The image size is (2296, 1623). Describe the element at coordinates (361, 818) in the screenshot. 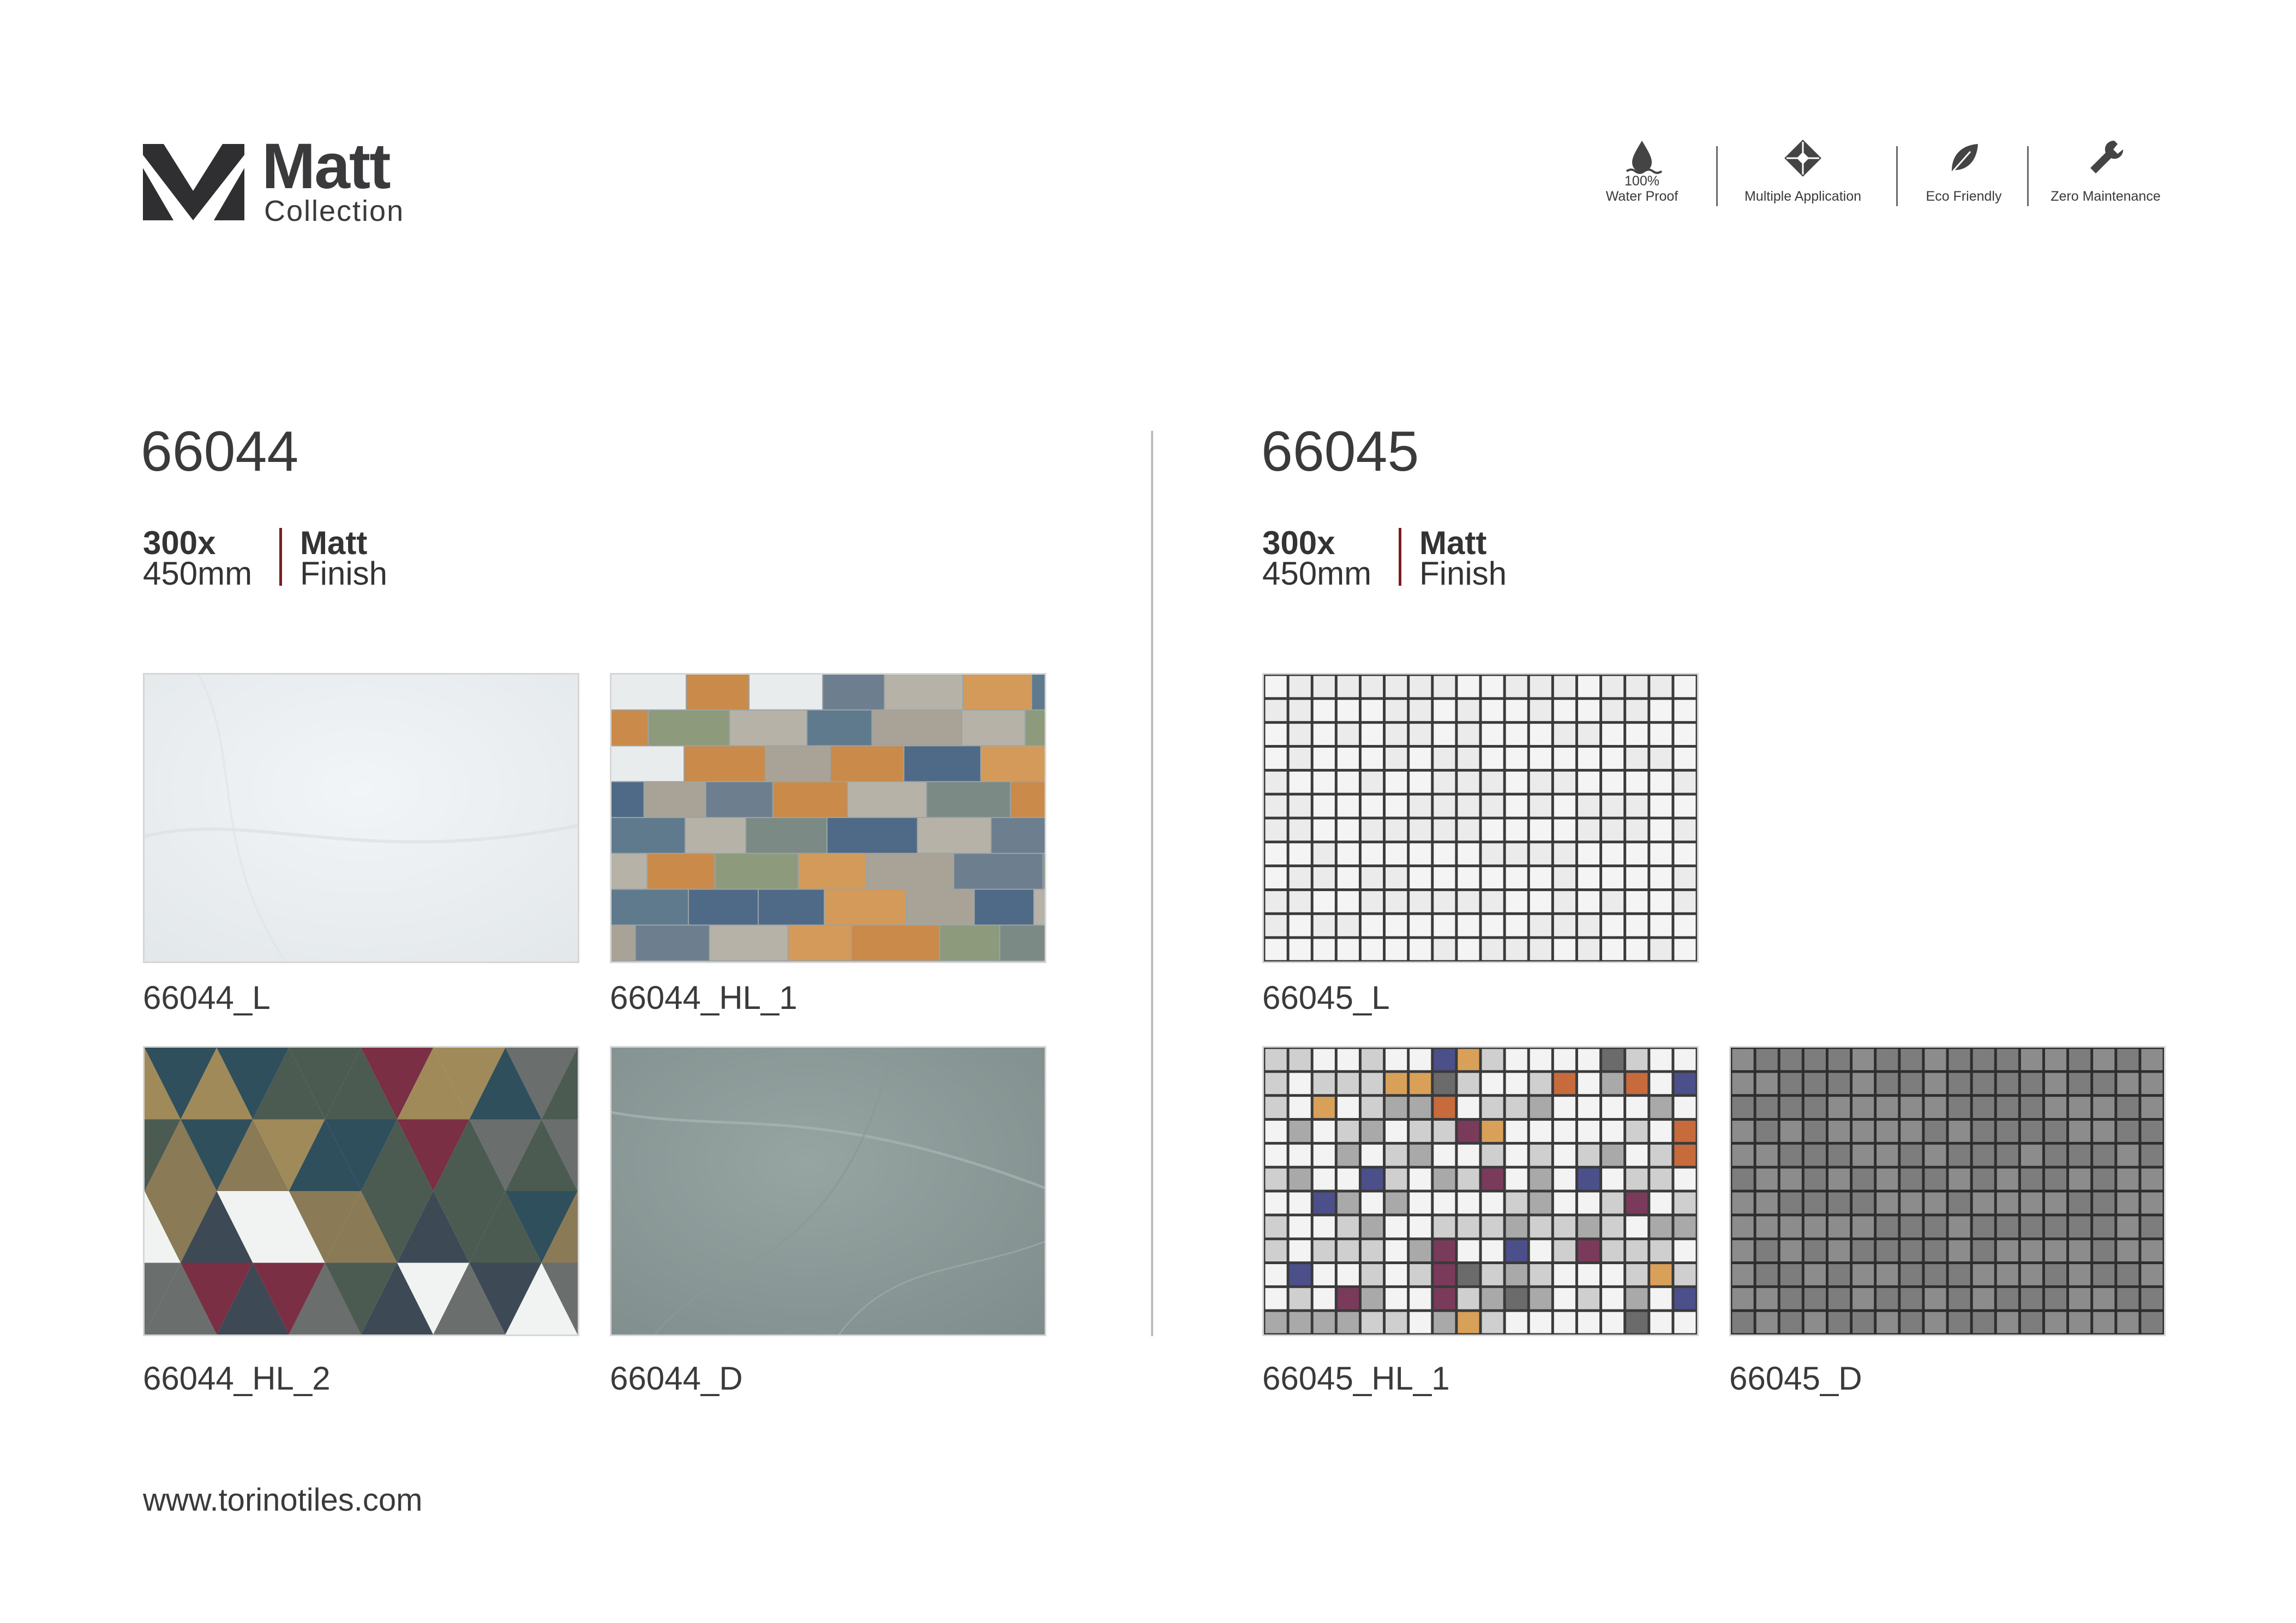

I see `tile-image-66044-l` at that location.